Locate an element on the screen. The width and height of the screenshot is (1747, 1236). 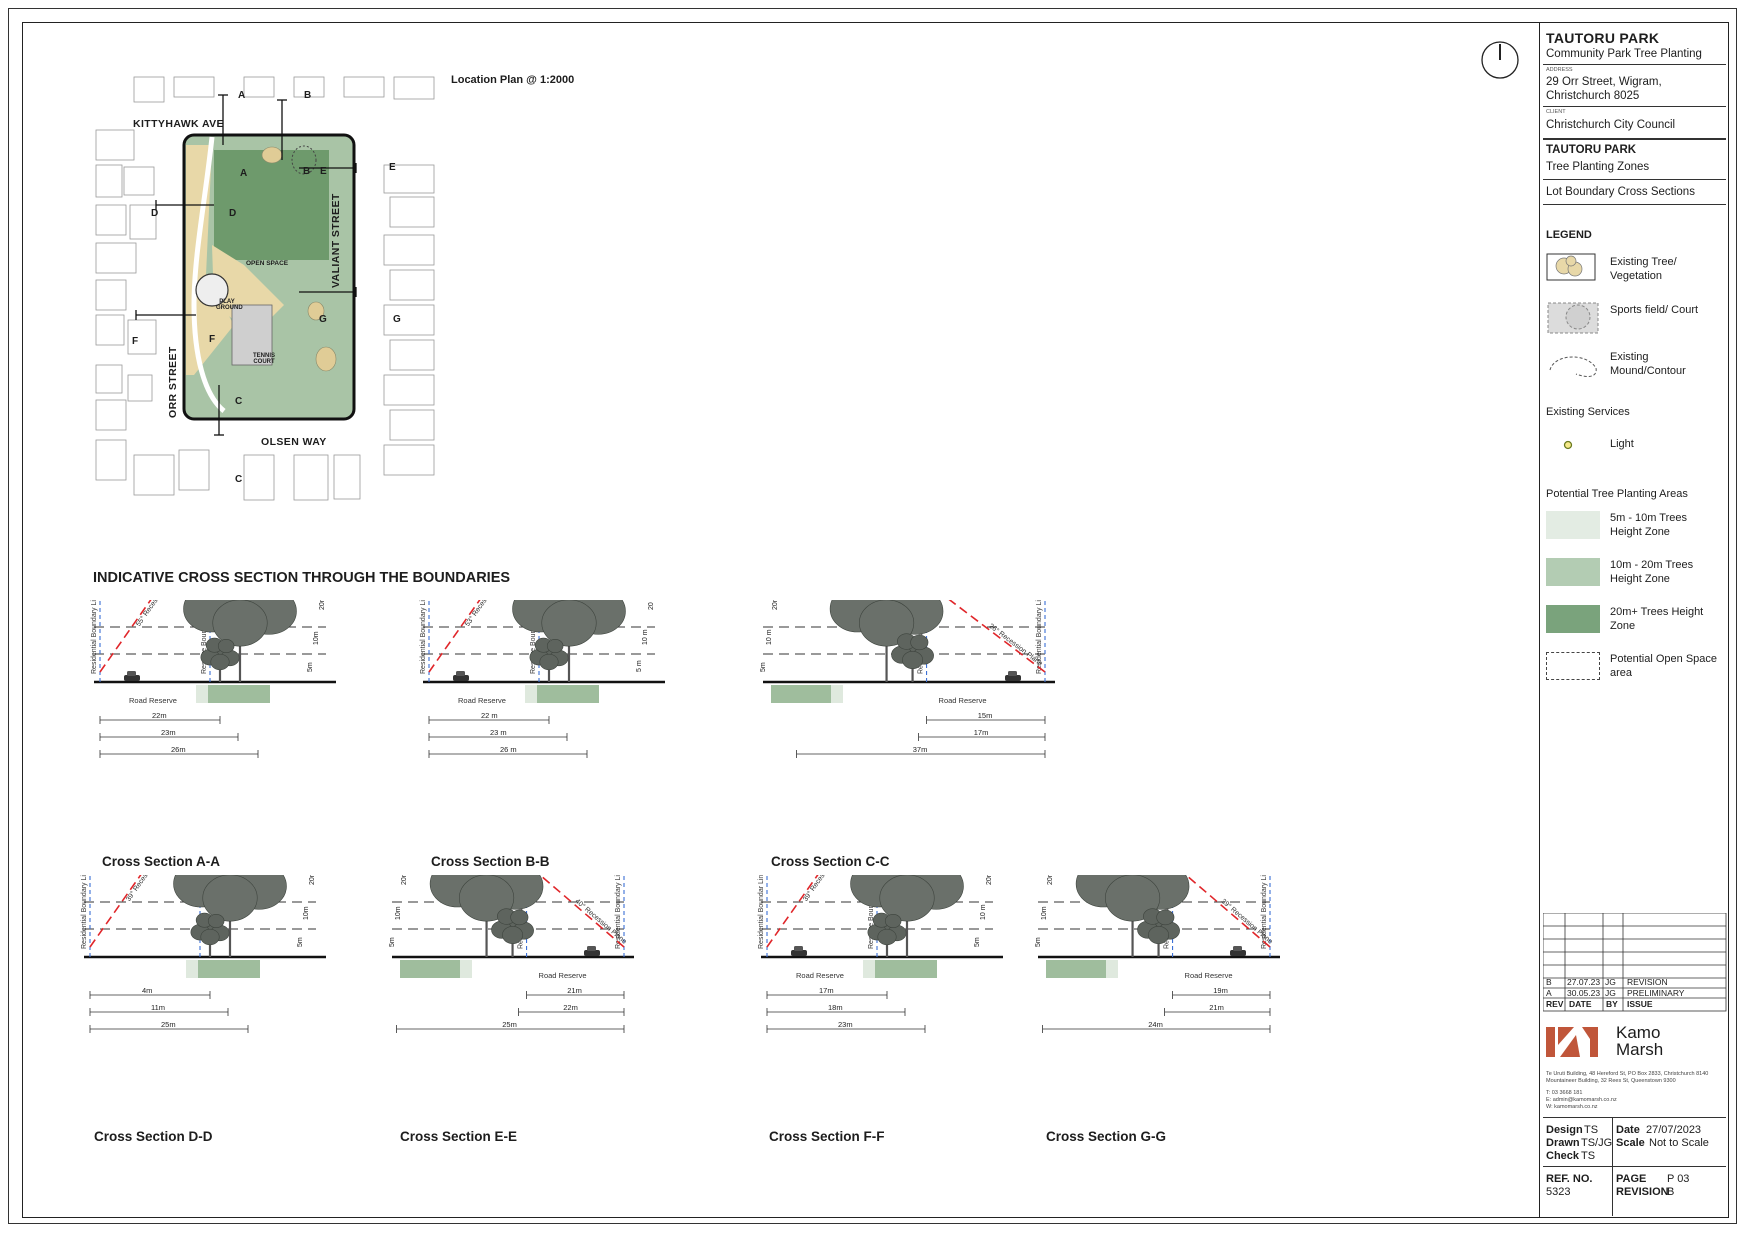
dimension-label-0: 17m is located at coordinates (826, 990).